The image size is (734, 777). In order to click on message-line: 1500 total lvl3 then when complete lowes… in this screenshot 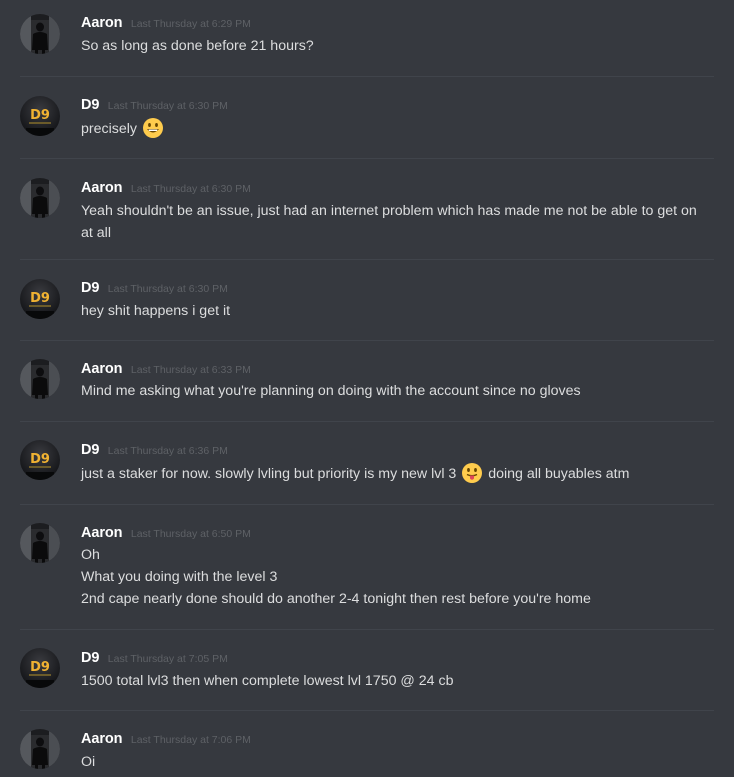, I will do `click(267, 681)`.